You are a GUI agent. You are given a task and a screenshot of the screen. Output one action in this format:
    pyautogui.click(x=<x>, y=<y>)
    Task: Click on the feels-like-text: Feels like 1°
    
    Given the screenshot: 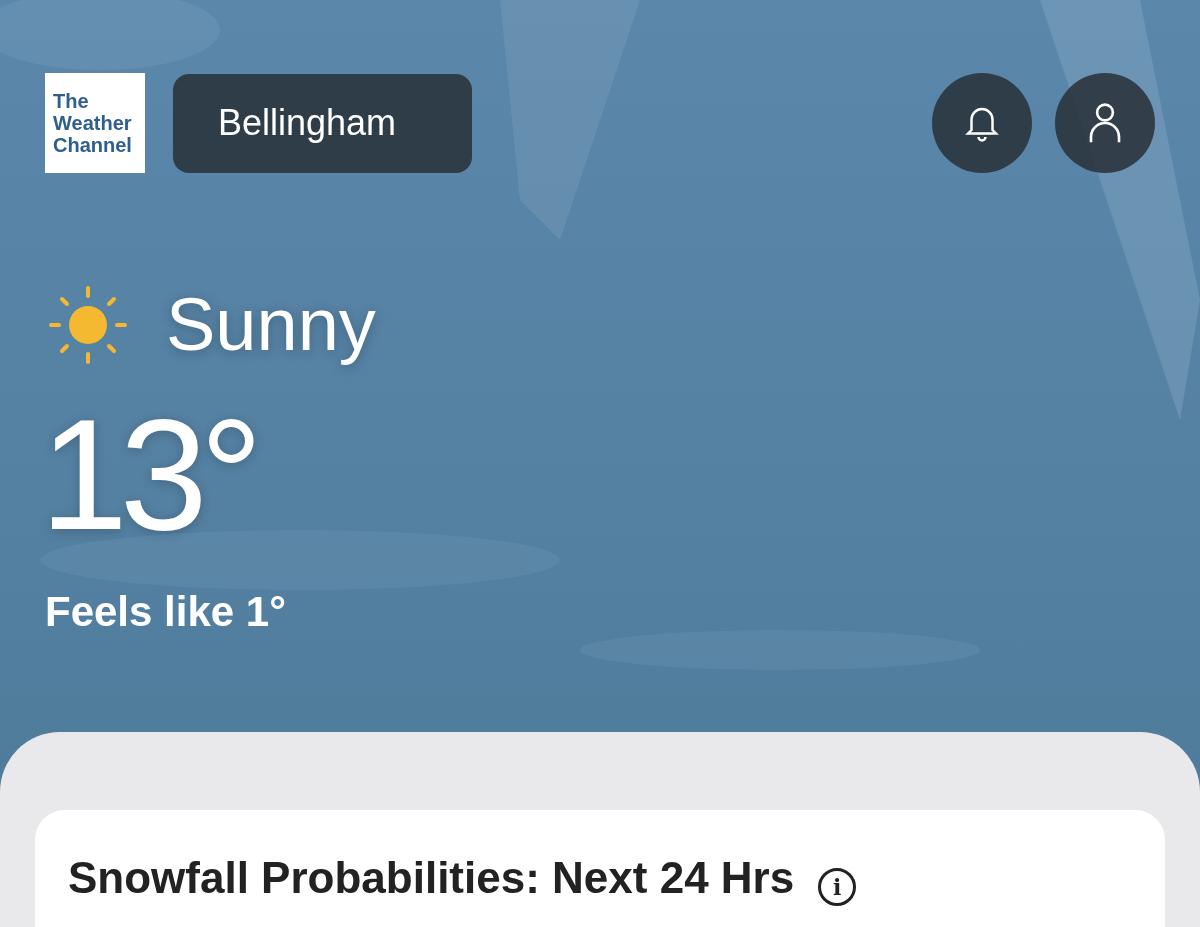 What is the action you would take?
    pyautogui.click(x=165, y=612)
    